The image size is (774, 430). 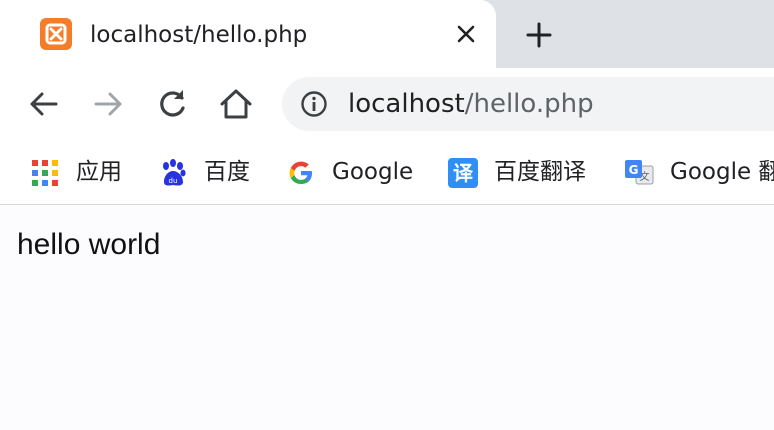 I want to click on bookmark-google: Google, so click(x=356, y=172).